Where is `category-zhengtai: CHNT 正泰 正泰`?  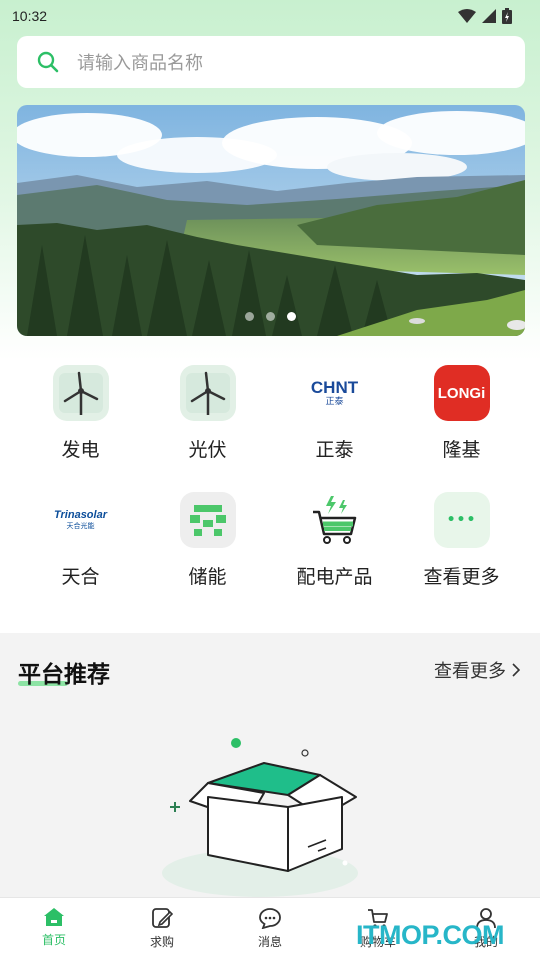 category-zhengtai: CHNT 正泰 正泰 is located at coordinates (334, 413).